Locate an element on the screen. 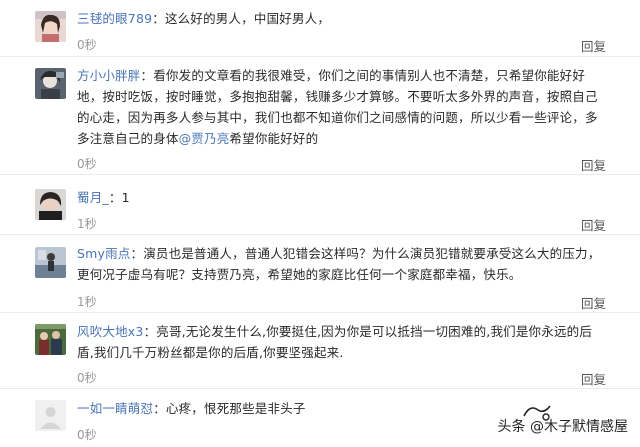 This screenshot has height=447, width=640. comment-username: 一如一睛萌怼 is located at coordinates (115, 408).